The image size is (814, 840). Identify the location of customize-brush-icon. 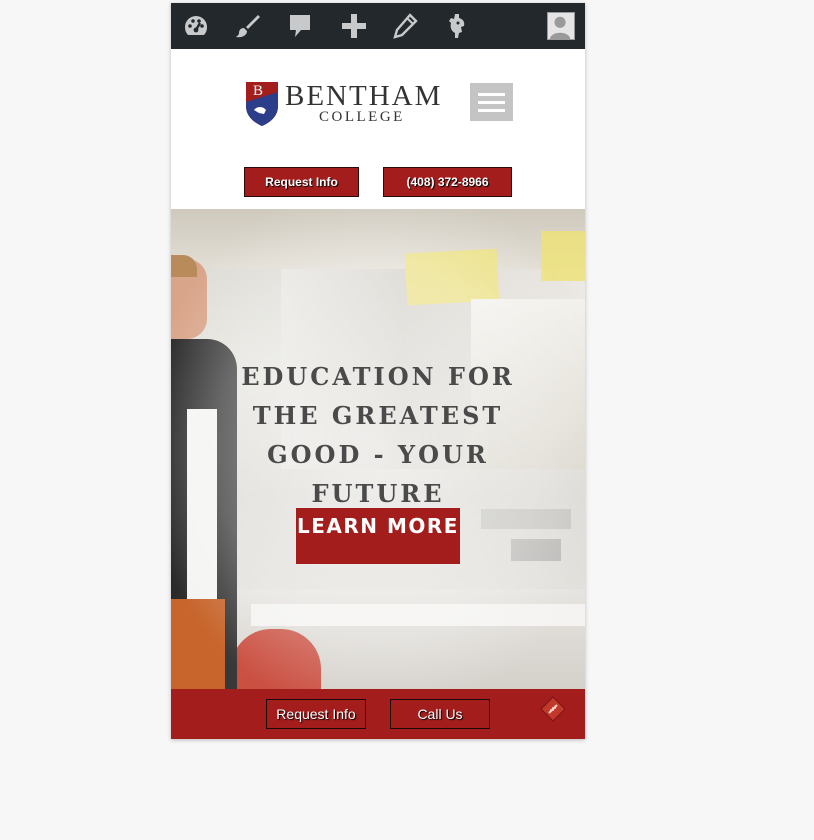
(248, 26).